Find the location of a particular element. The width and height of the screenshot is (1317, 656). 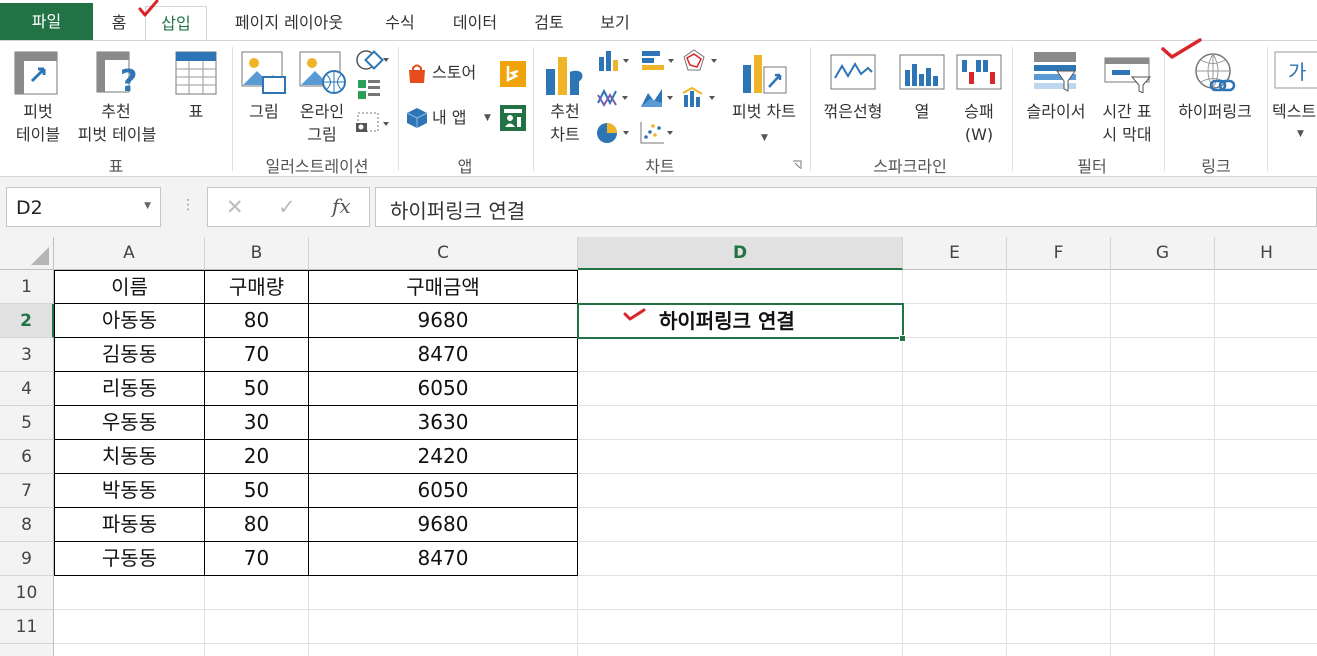

tab-view: 보기 is located at coordinates (615, 23).